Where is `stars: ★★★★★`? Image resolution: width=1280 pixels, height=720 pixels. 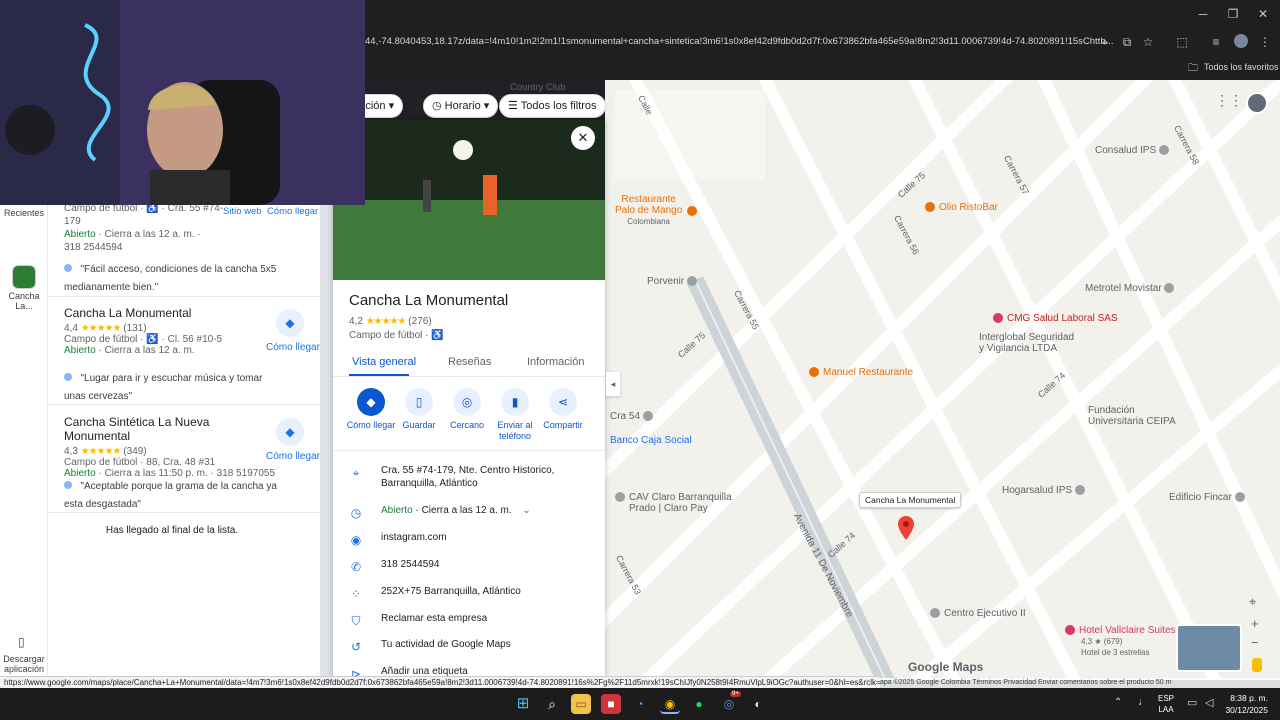
stars: ★★★★★ is located at coordinates (386, 321).